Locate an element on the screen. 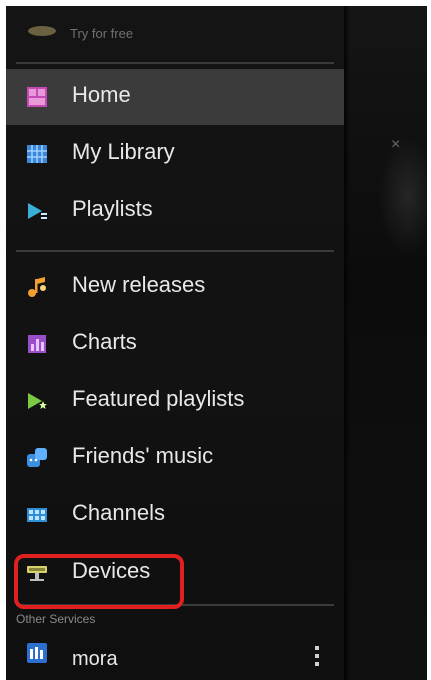 This screenshot has width=431, height=680. nav-item-label: Featured playlists is located at coordinates (158, 398).